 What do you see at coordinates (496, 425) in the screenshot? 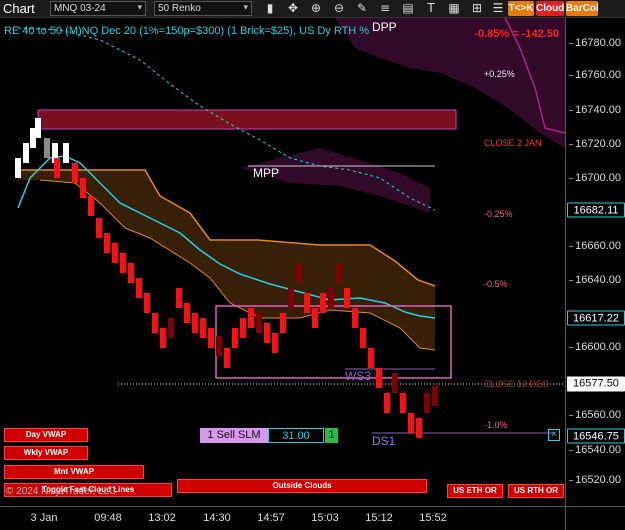
I see `pct-minus-1: -1.0%` at bounding box center [496, 425].